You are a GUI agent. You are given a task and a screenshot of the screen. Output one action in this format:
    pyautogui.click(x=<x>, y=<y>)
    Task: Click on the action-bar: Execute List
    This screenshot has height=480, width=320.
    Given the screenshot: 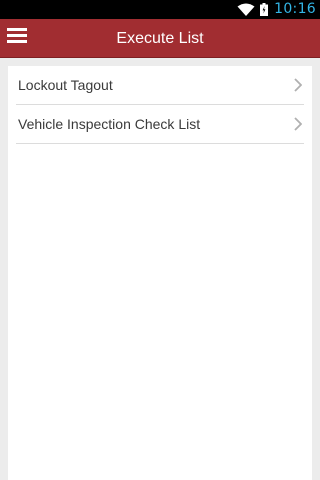 What is the action you would take?
    pyautogui.click(x=160, y=38)
    